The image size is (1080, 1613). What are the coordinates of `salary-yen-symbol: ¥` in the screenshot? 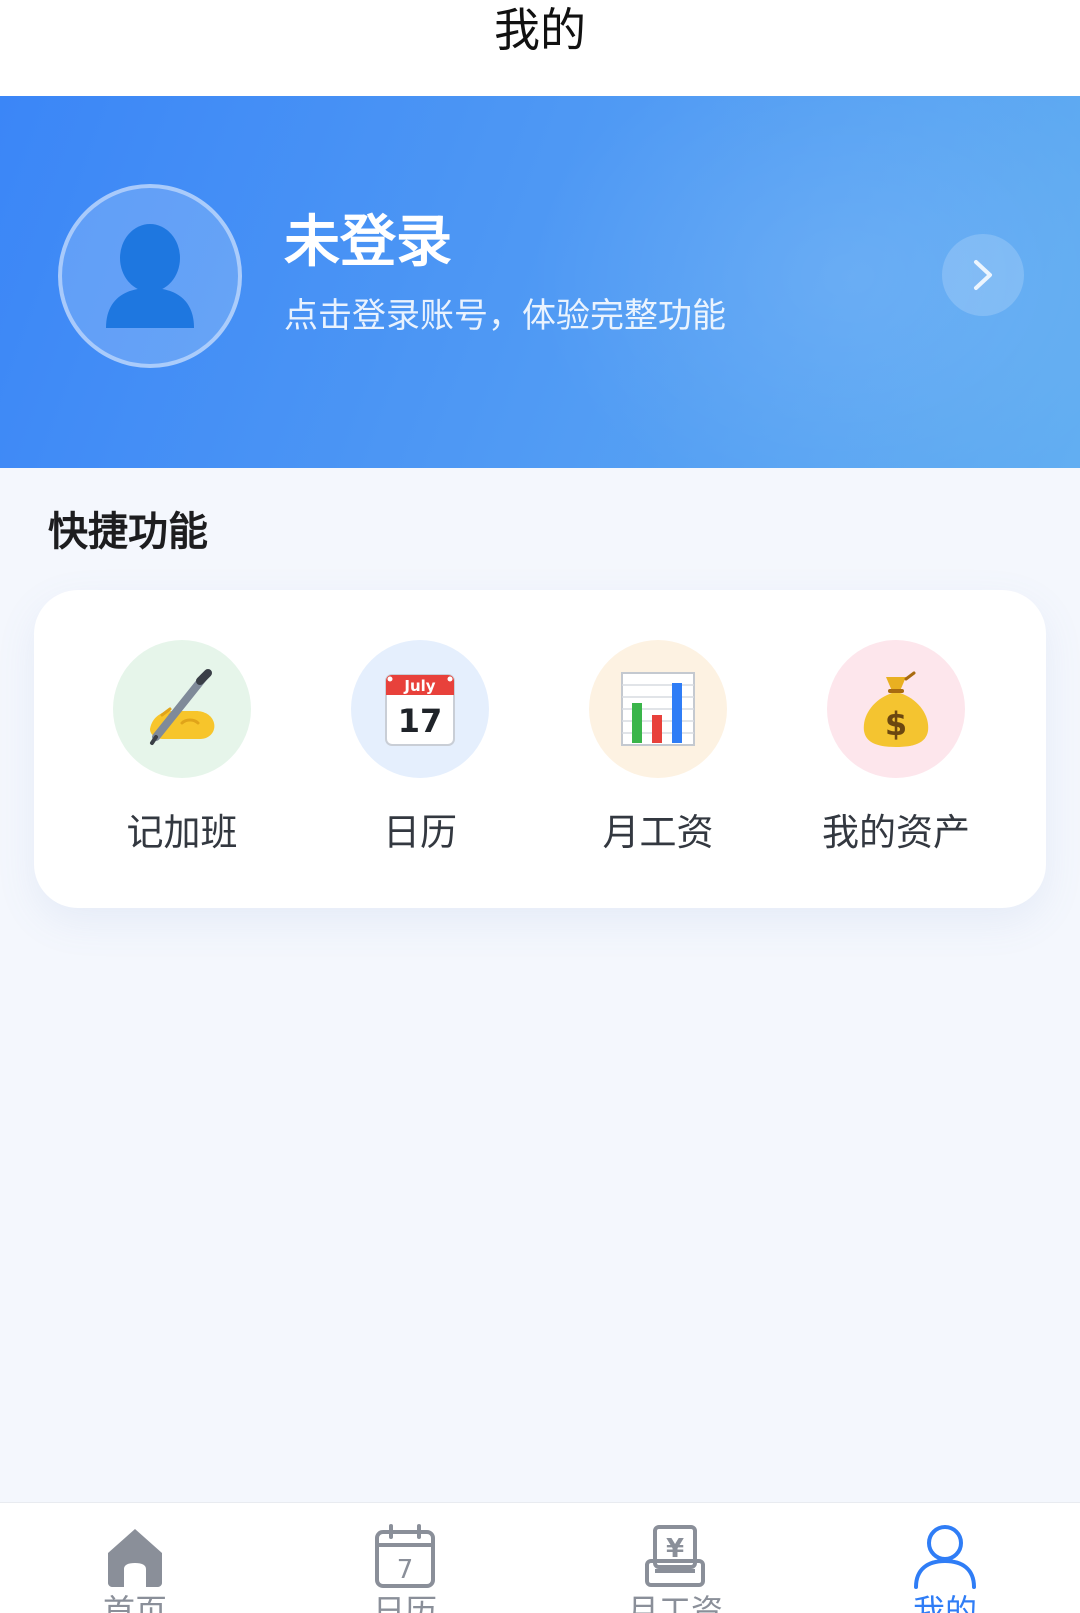 It's located at (675, 1549).